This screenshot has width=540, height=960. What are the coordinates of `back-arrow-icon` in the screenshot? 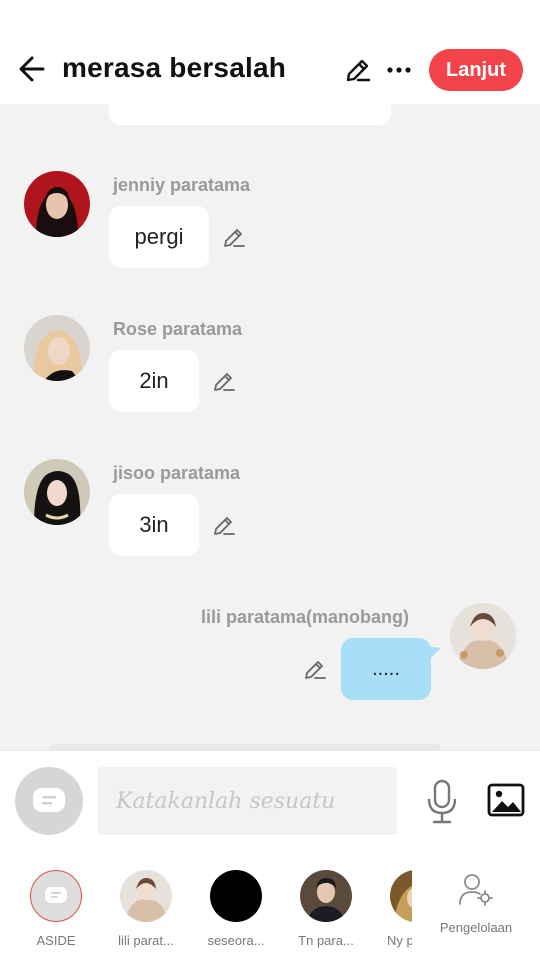 It's located at (33, 69).